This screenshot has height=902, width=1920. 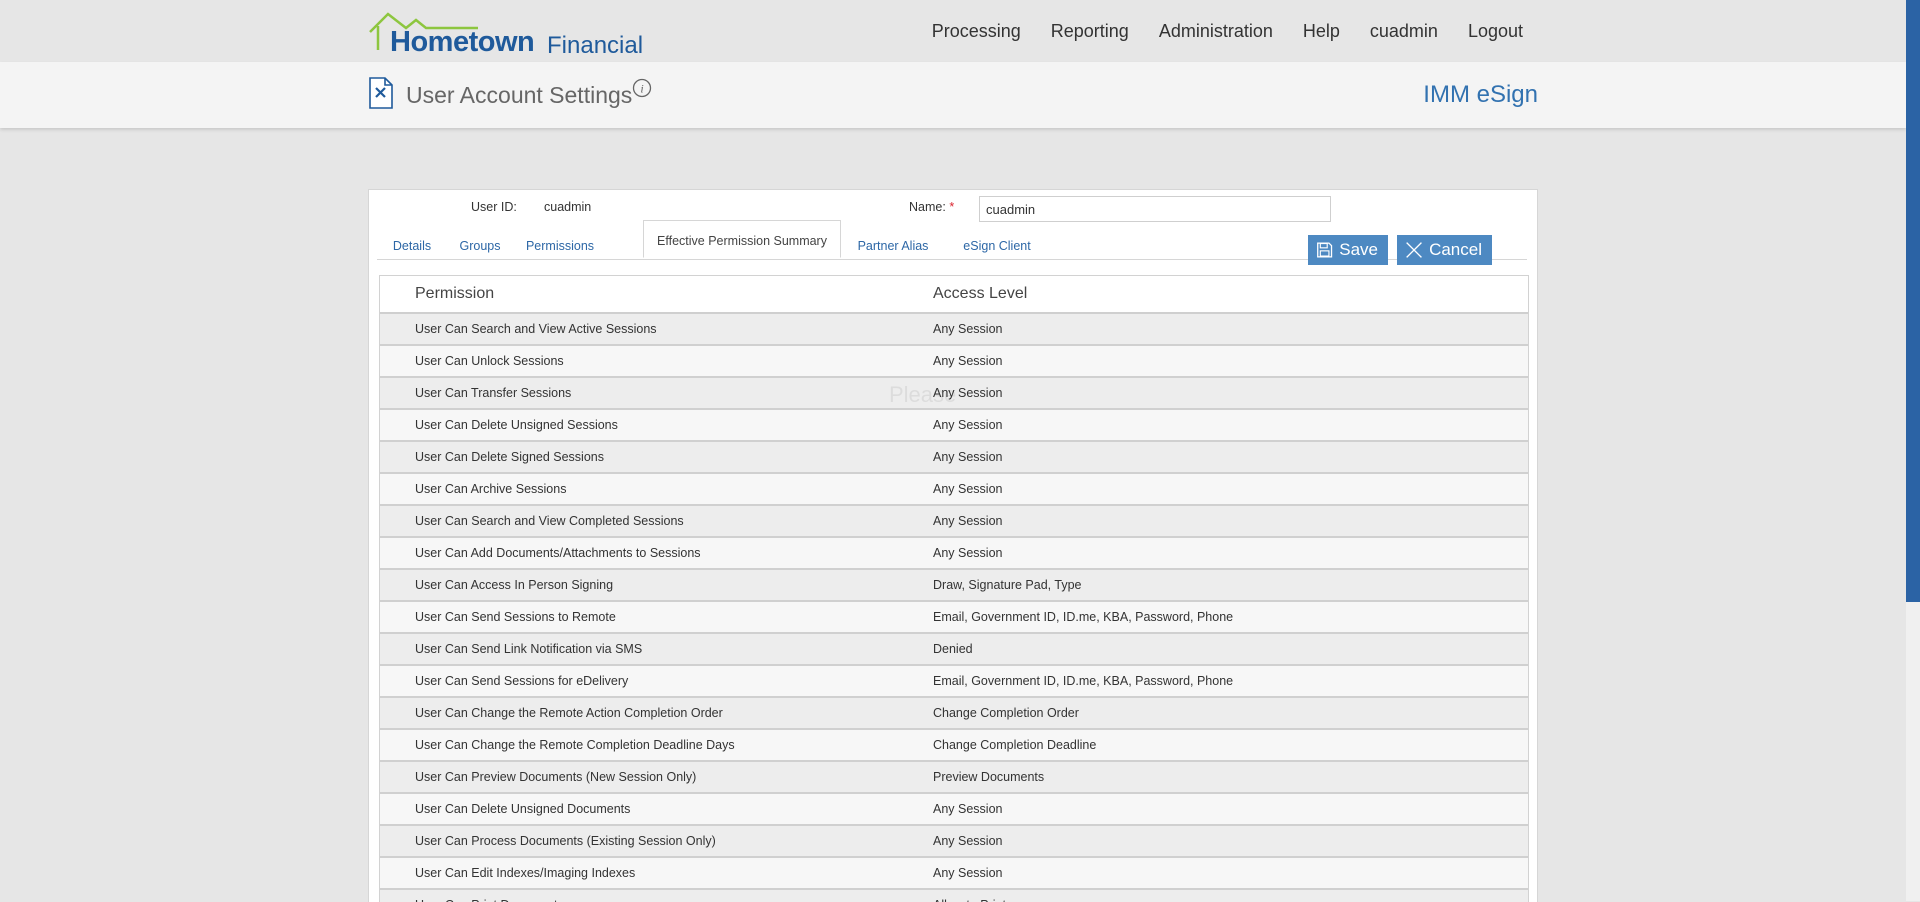 I want to click on settings-doc-icon, so click(x=381, y=93).